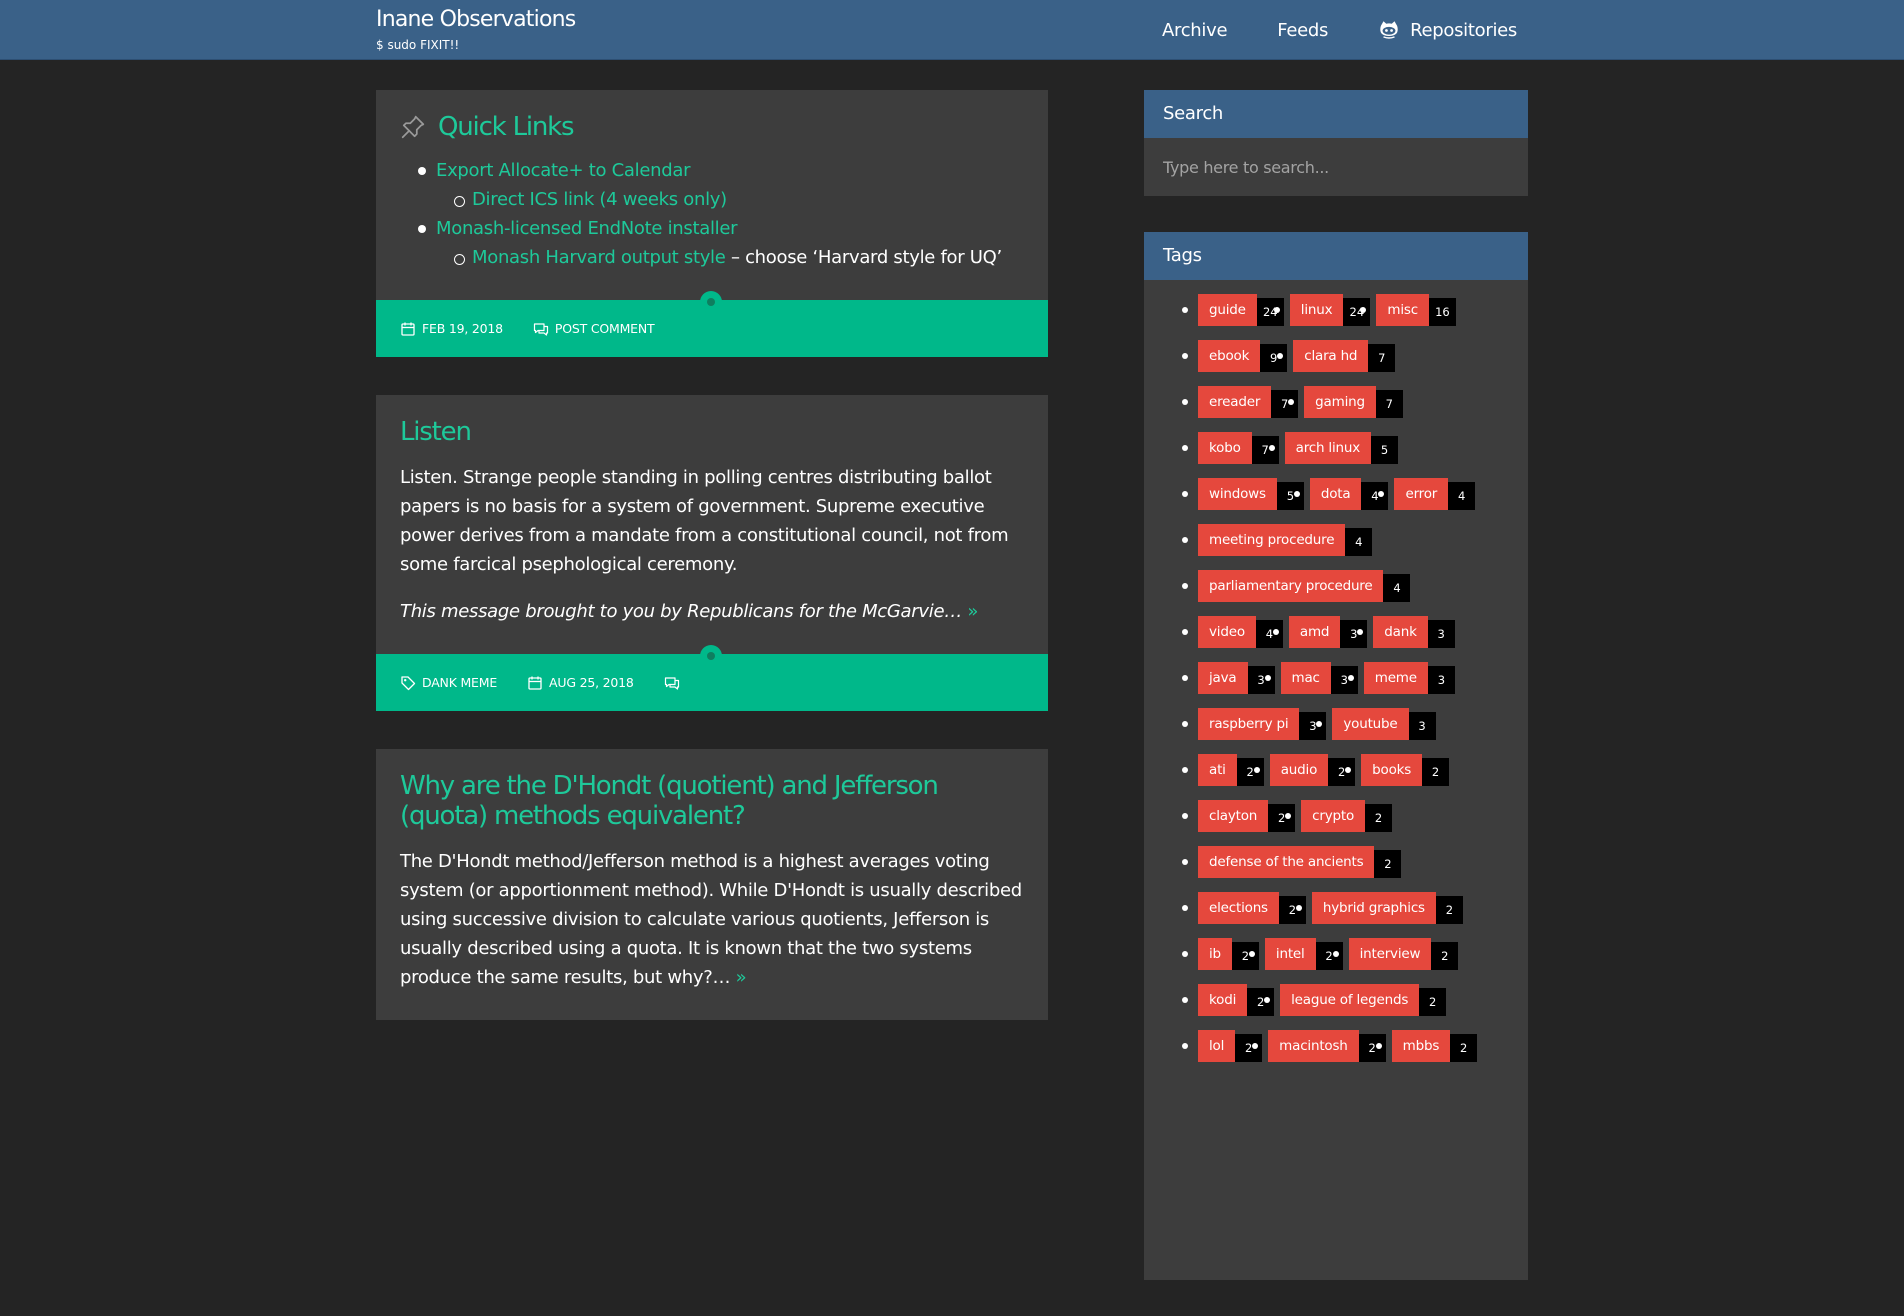 The image size is (1904, 1316). I want to click on tag-link: amd 3, so click(1328, 632).